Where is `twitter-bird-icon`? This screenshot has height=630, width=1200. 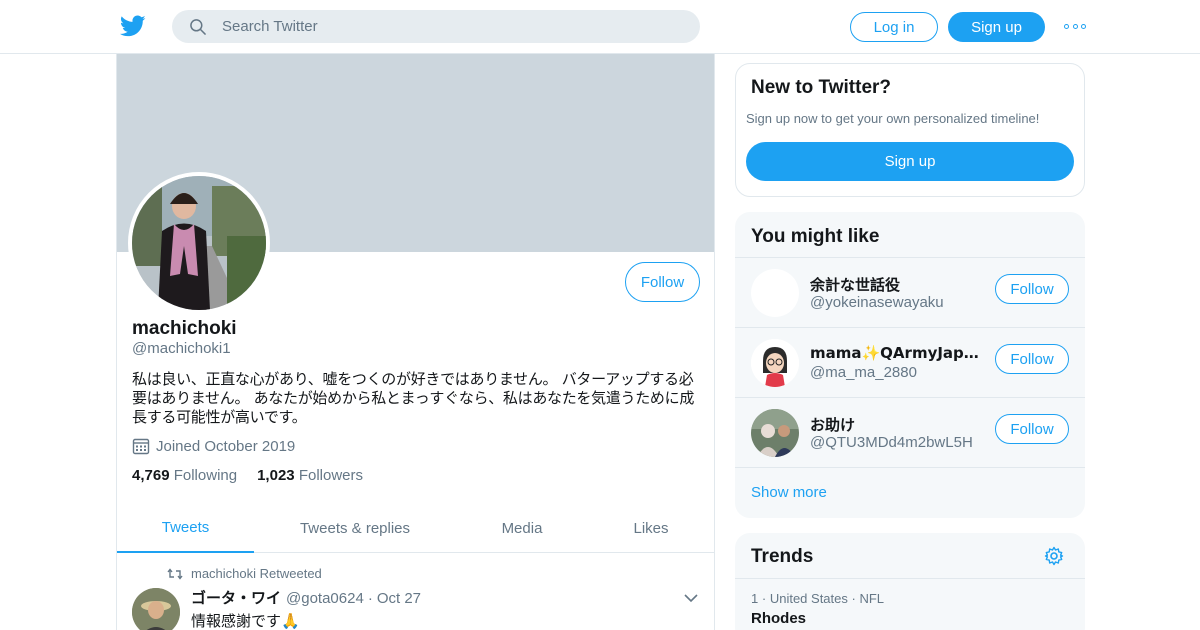
twitter-bird-icon is located at coordinates (133, 26).